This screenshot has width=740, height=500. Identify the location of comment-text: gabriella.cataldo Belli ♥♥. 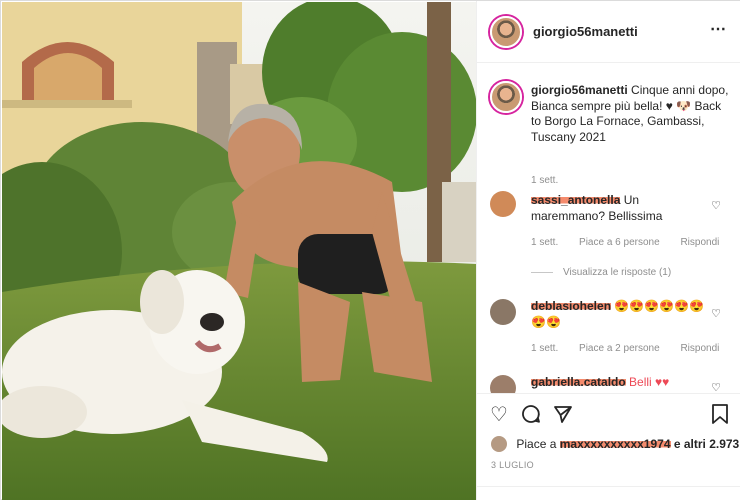
(621, 383).